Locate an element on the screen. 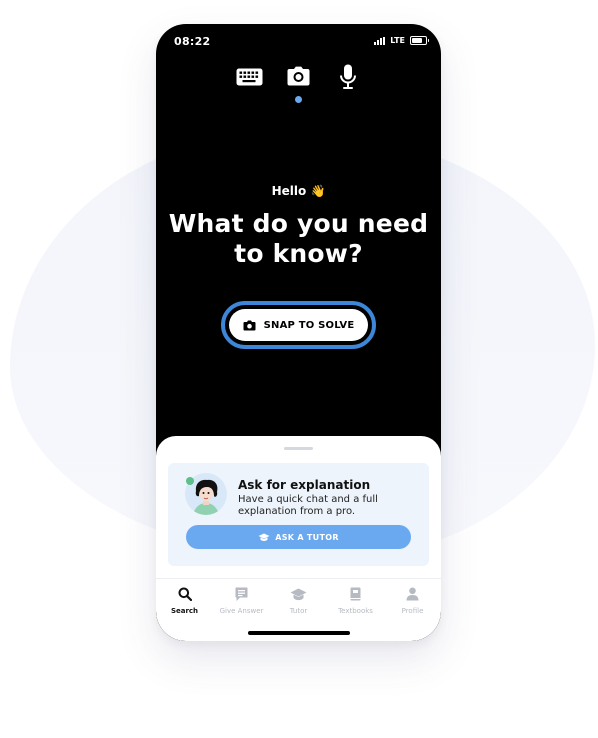  nav-label-tutor: Tutor is located at coordinates (298, 611).